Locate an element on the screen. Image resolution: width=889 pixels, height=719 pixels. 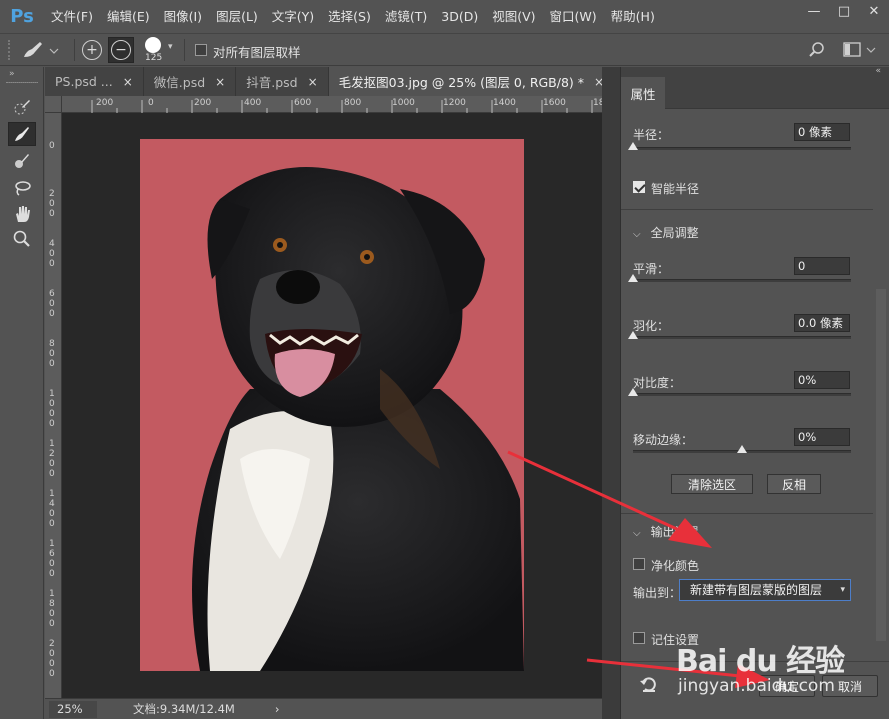
search-icon is located at coordinates (817, 51).